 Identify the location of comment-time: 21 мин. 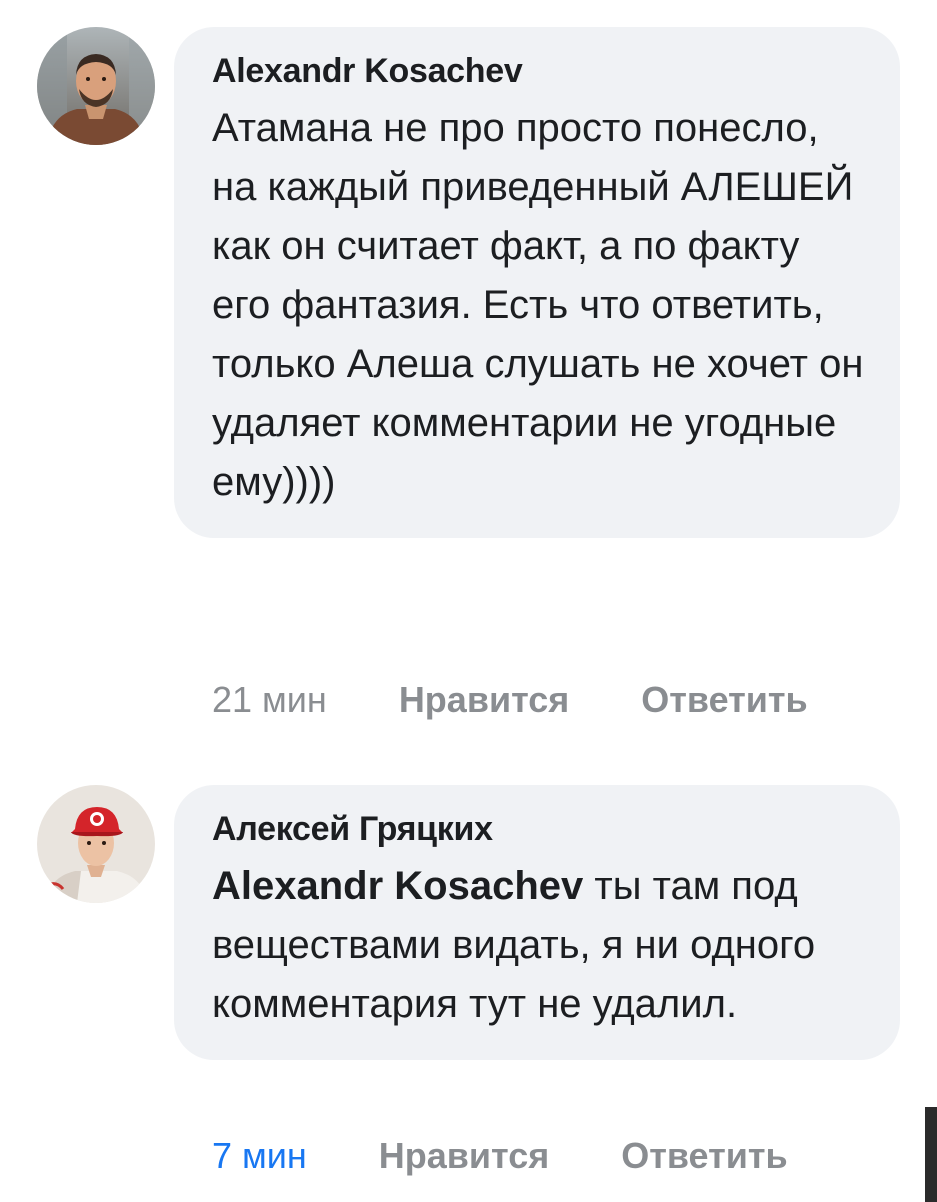
(269, 699).